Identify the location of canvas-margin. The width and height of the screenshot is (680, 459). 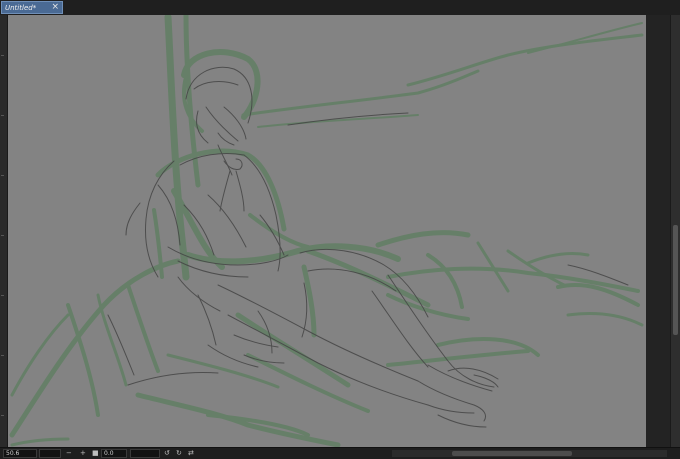
(658, 231).